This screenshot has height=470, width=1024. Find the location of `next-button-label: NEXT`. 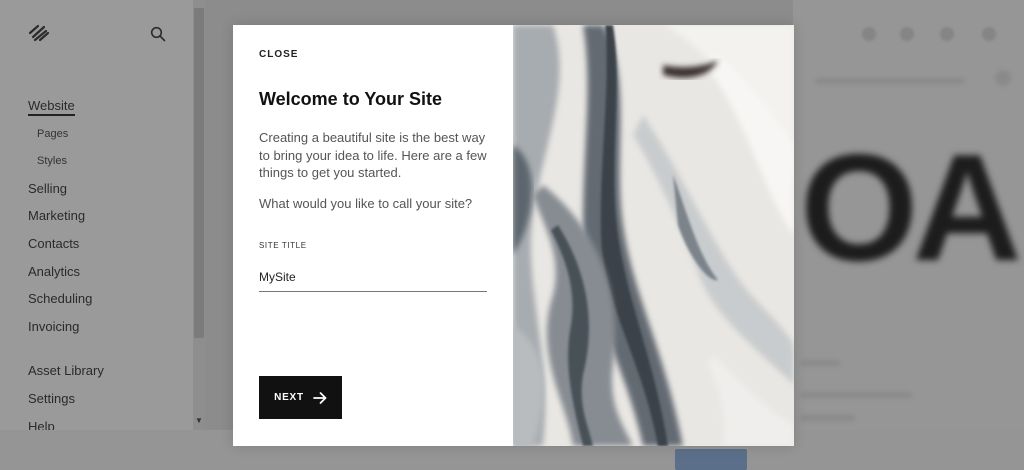

next-button-label: NEXT is located at coordinates (289, 397).